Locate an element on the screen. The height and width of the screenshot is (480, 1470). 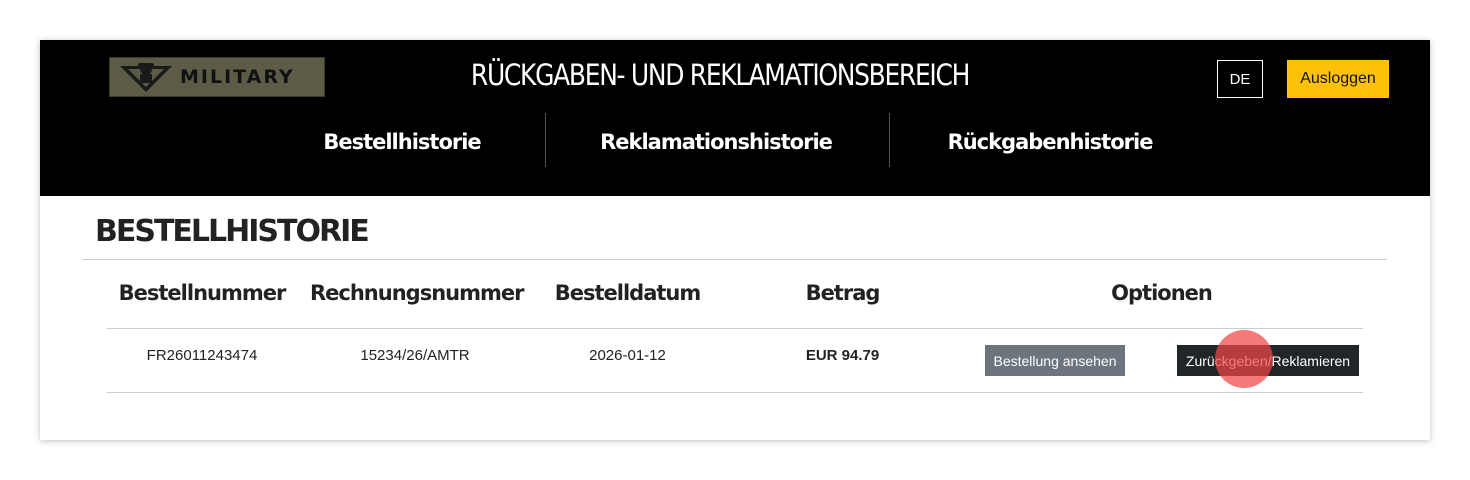
page-header-title: RÜCKGABEN- UND REKLAMATIONSBEREICH is located at coordinates (720, 75).